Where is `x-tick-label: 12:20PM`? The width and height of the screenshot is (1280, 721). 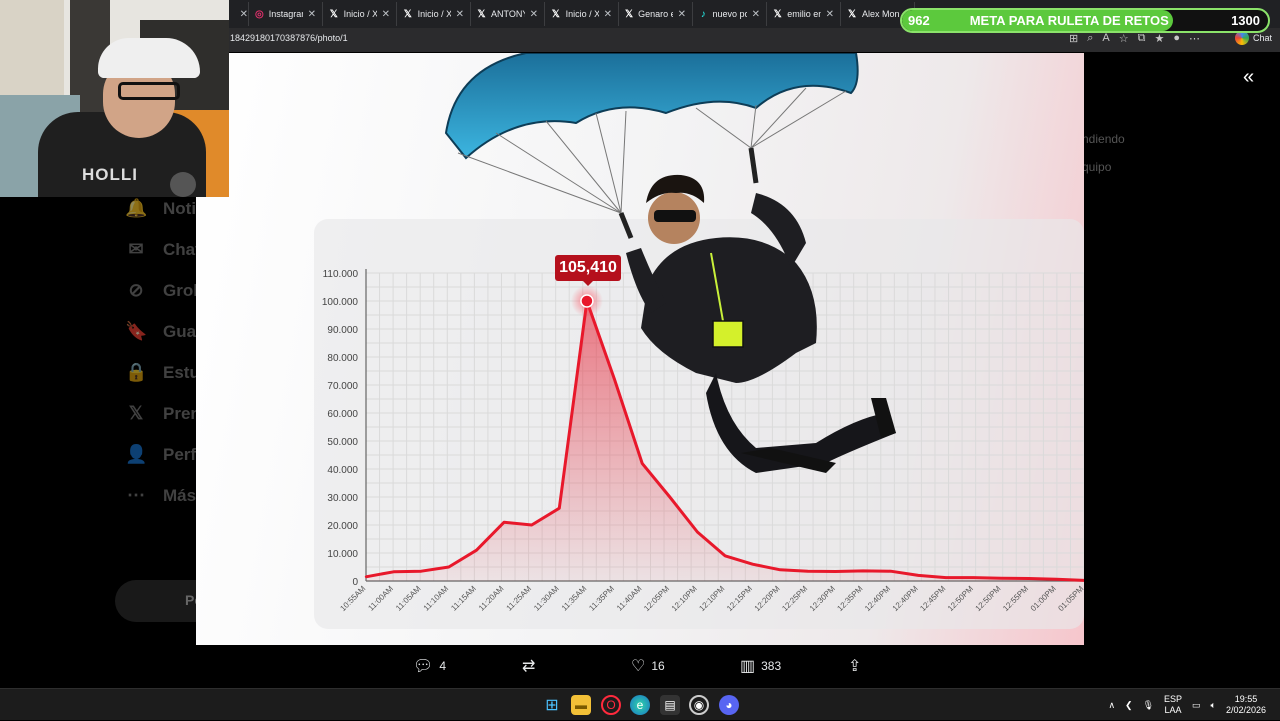 x-tick-label: 12:20PM is located at coordinates (767, 598).